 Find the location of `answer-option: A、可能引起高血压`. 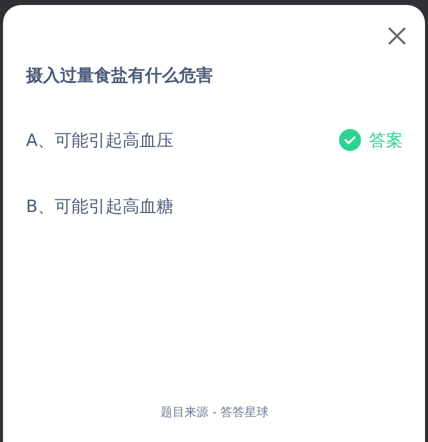

answer-option: A、可能引起高血压 is located at coordinates (182, 140).